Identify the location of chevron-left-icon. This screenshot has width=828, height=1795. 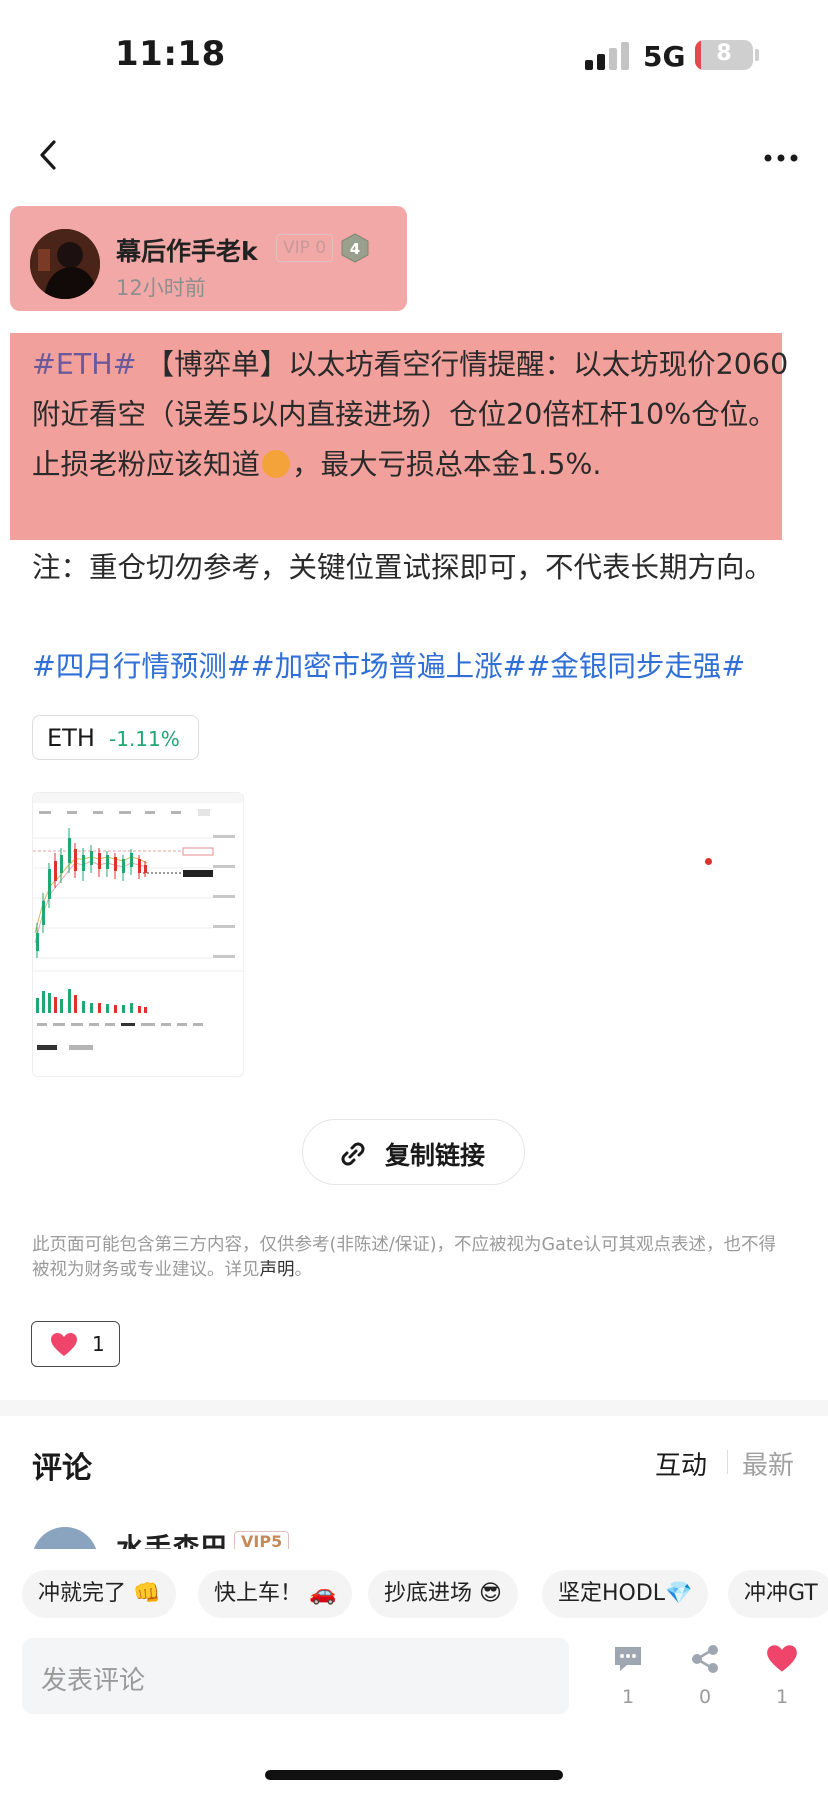
(48, 155).